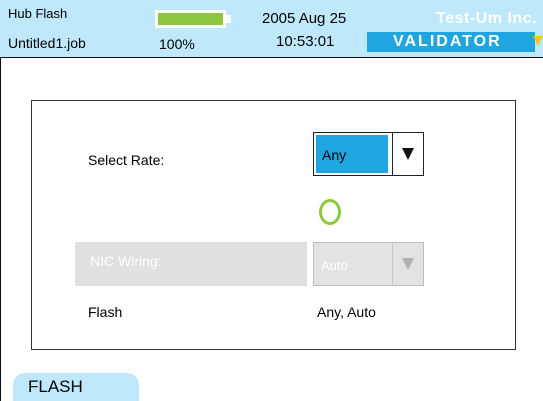 The height and width of the screenshot is (401, 543). I want to click on nic-wiring-select: Auto, so click(368, 264).